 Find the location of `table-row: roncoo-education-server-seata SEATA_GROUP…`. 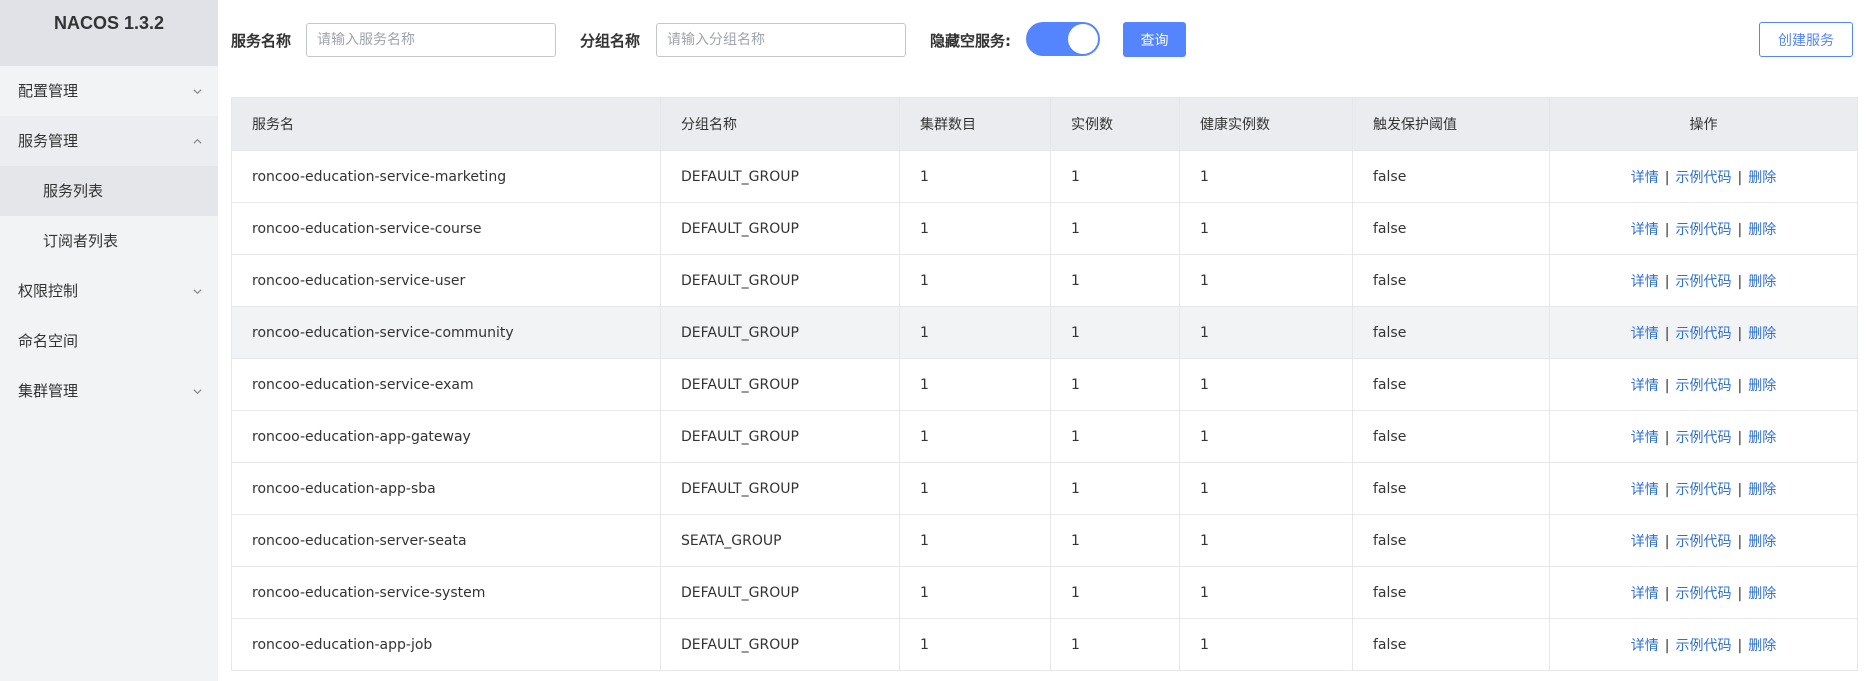

table-row: roncoo-education-server-seata SEATA_GROUP… is located at coordinates (1044, 540).